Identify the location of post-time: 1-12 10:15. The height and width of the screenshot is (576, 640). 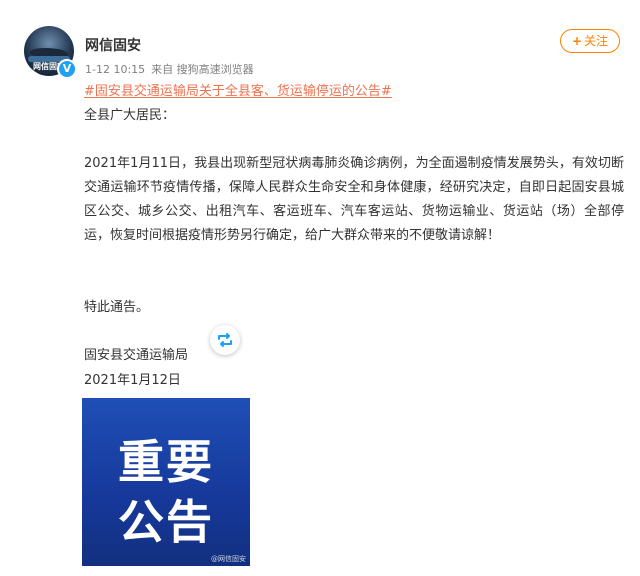
(115, 69).